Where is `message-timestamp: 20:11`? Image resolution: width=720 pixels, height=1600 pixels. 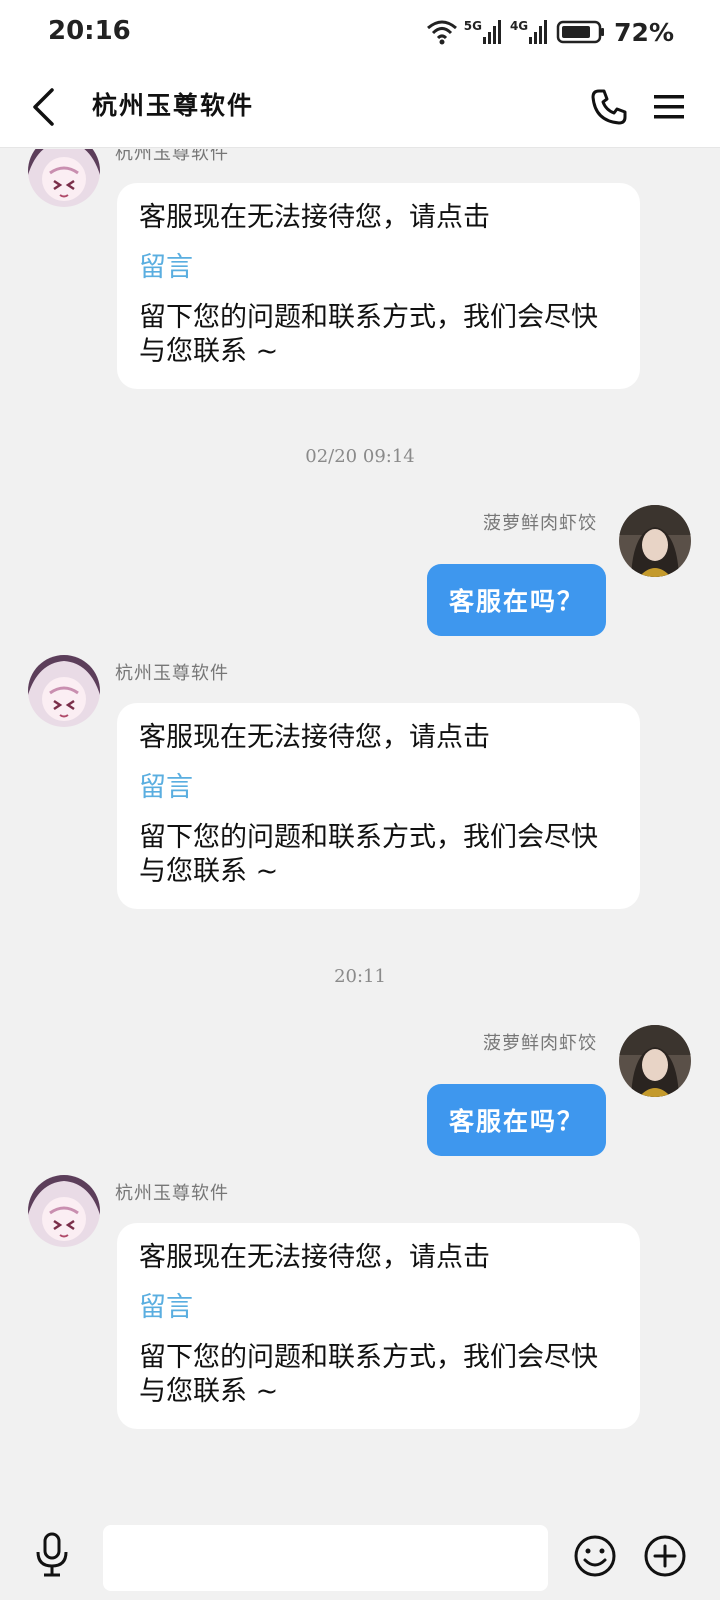
message-timestamp: 20:11 is located at coordinates (360, 976).